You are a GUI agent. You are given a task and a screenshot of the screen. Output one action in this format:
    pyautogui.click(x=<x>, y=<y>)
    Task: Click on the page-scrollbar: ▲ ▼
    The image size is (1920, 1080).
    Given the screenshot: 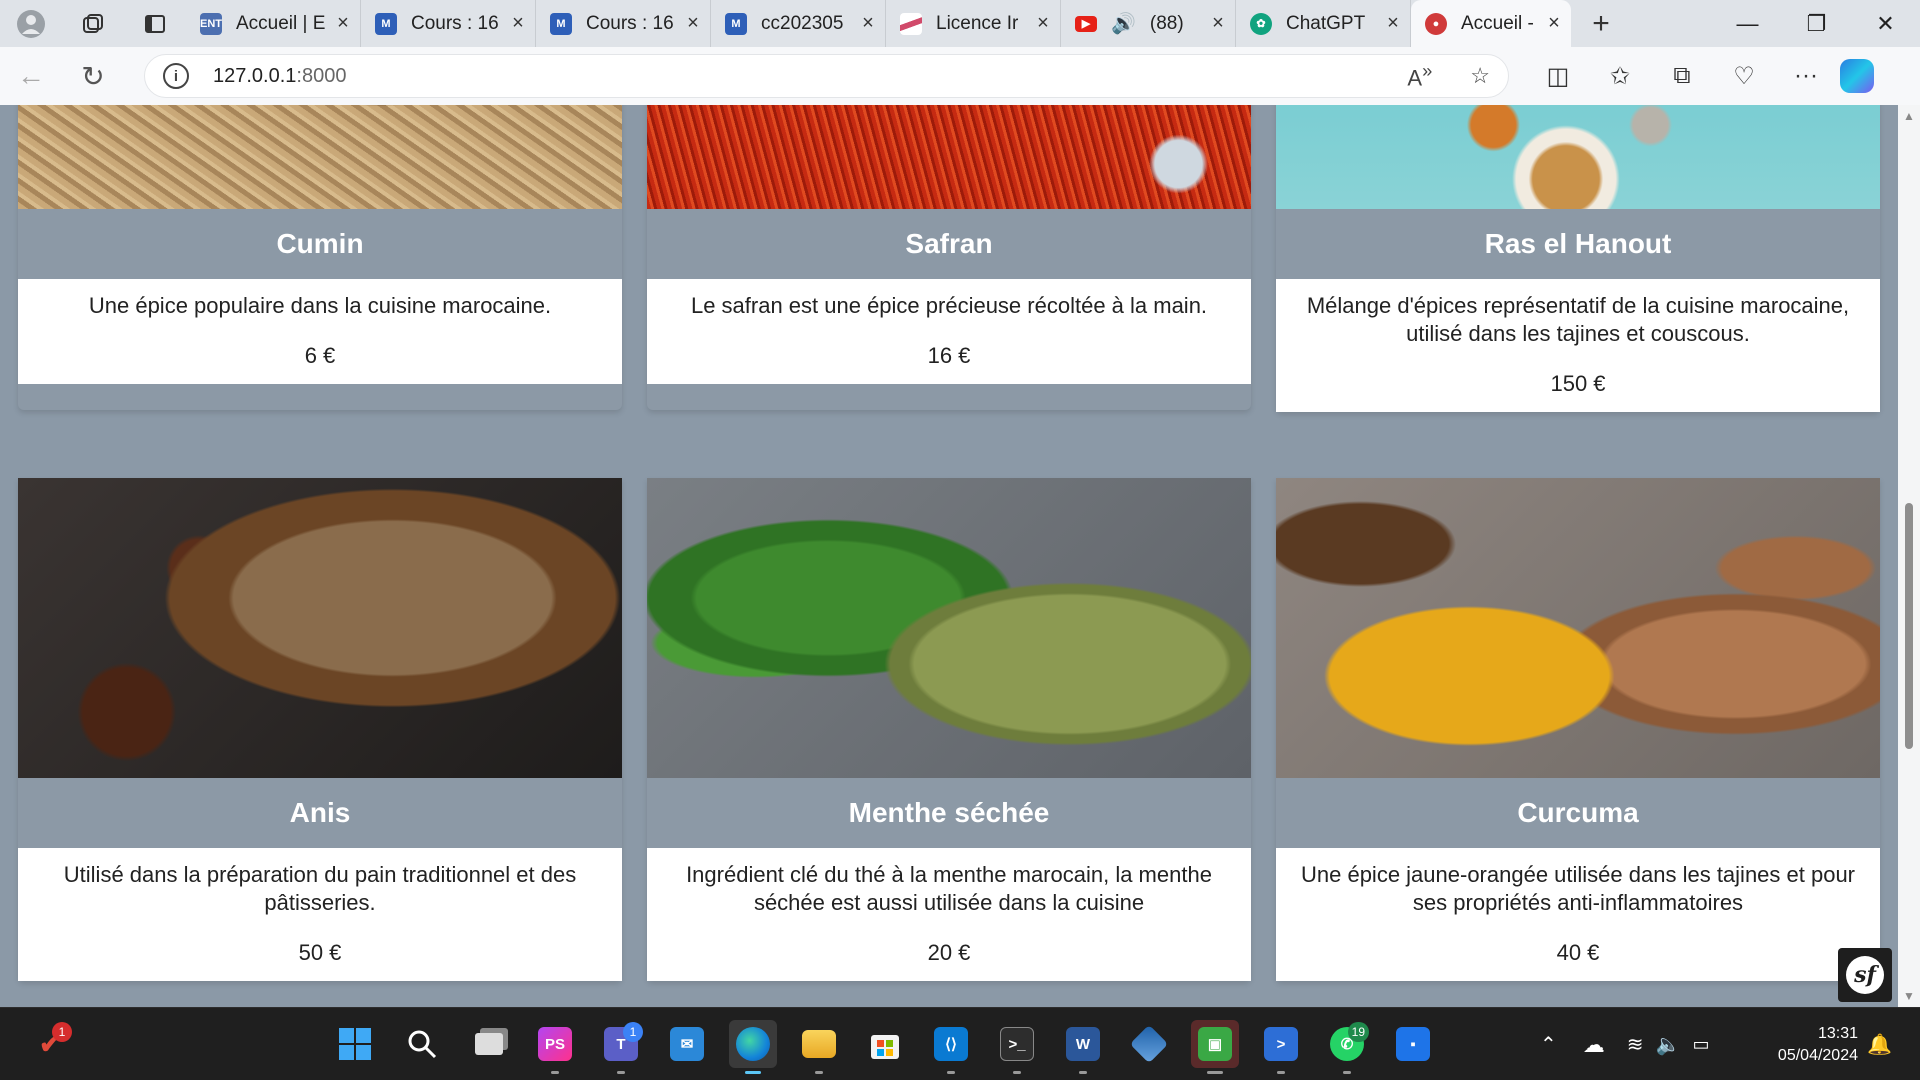 What is the action you would take?
    pyautogui.click(x=1909, y=556)
    